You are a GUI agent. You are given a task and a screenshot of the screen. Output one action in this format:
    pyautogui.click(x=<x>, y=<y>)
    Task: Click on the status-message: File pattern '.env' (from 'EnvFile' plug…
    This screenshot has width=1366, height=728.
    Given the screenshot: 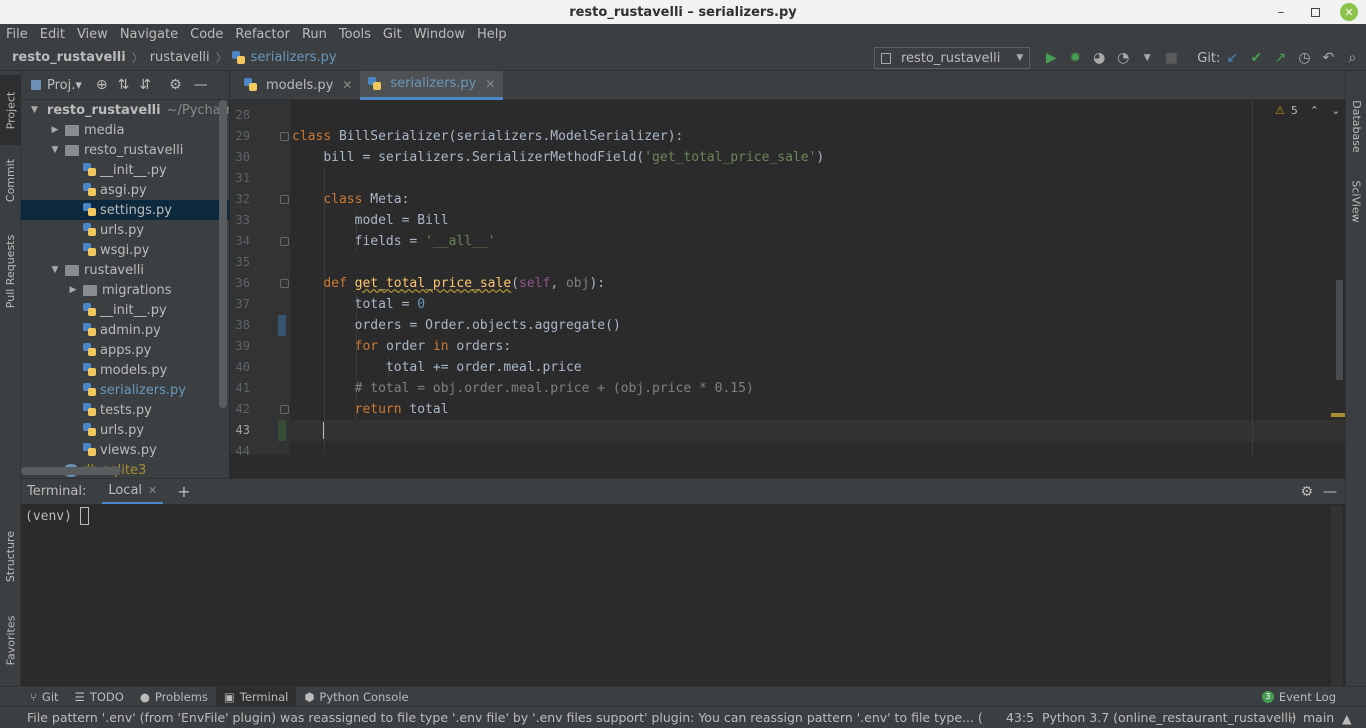 What is the action you would take?
    pyautogui.click(x=504, y=717)
    